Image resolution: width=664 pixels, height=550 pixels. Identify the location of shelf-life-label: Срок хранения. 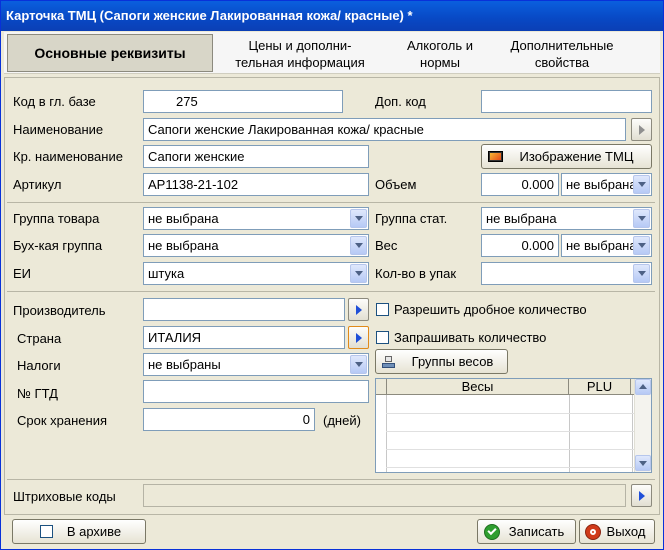
(62, 420).